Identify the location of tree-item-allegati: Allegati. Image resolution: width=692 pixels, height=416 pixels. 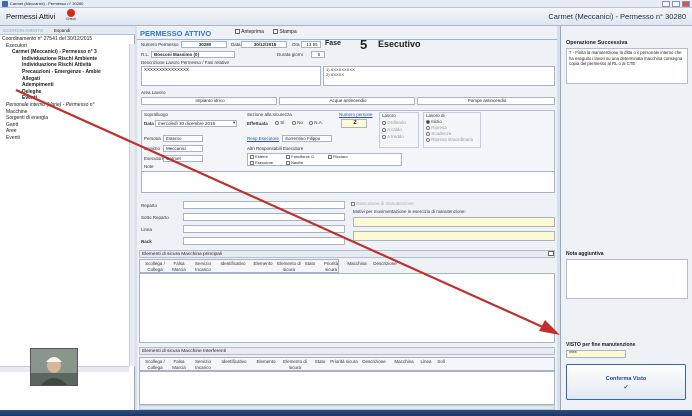
(67, 79).